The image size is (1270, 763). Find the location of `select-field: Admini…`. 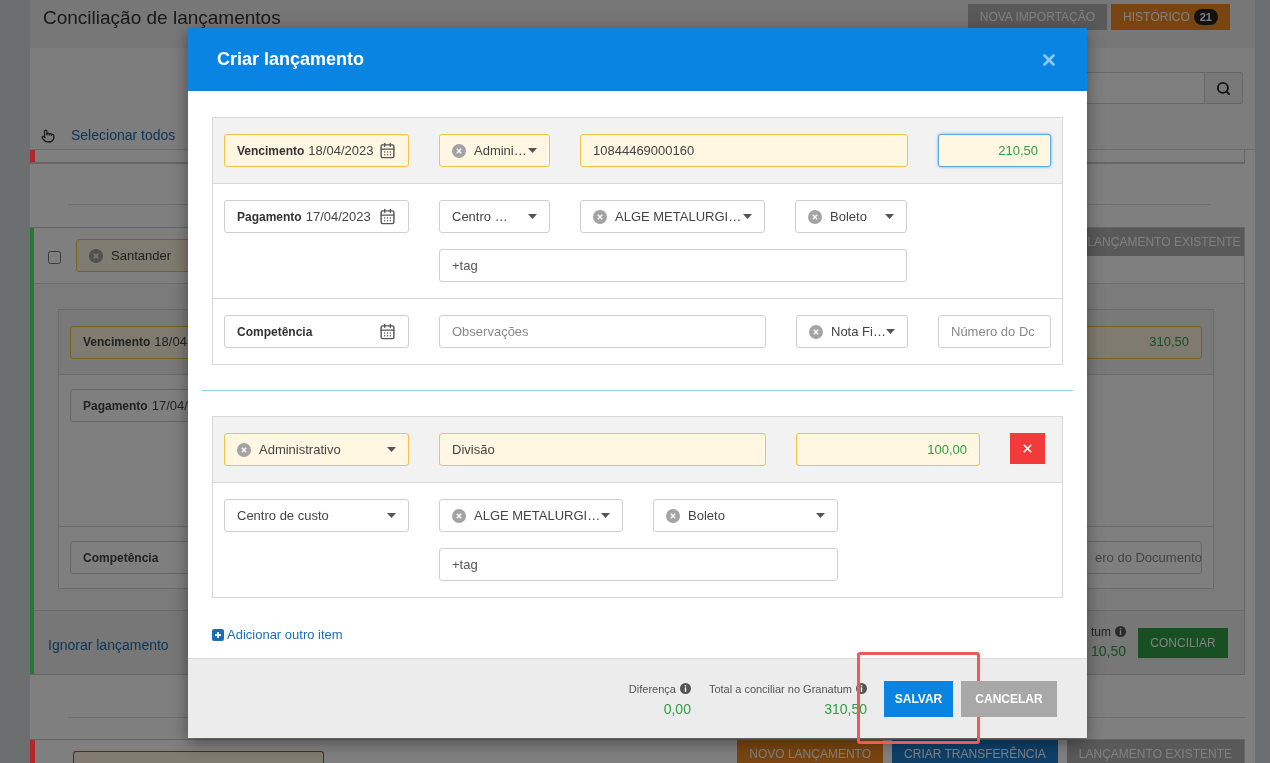

select-field: Admini… is located at coordinates (494, 150).